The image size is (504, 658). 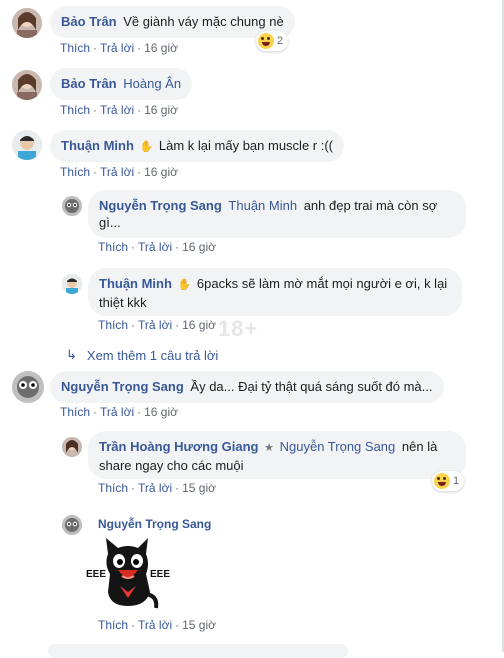 I want to click on reply-text-line2: thiệt kkk, so click(x=123, y=302).